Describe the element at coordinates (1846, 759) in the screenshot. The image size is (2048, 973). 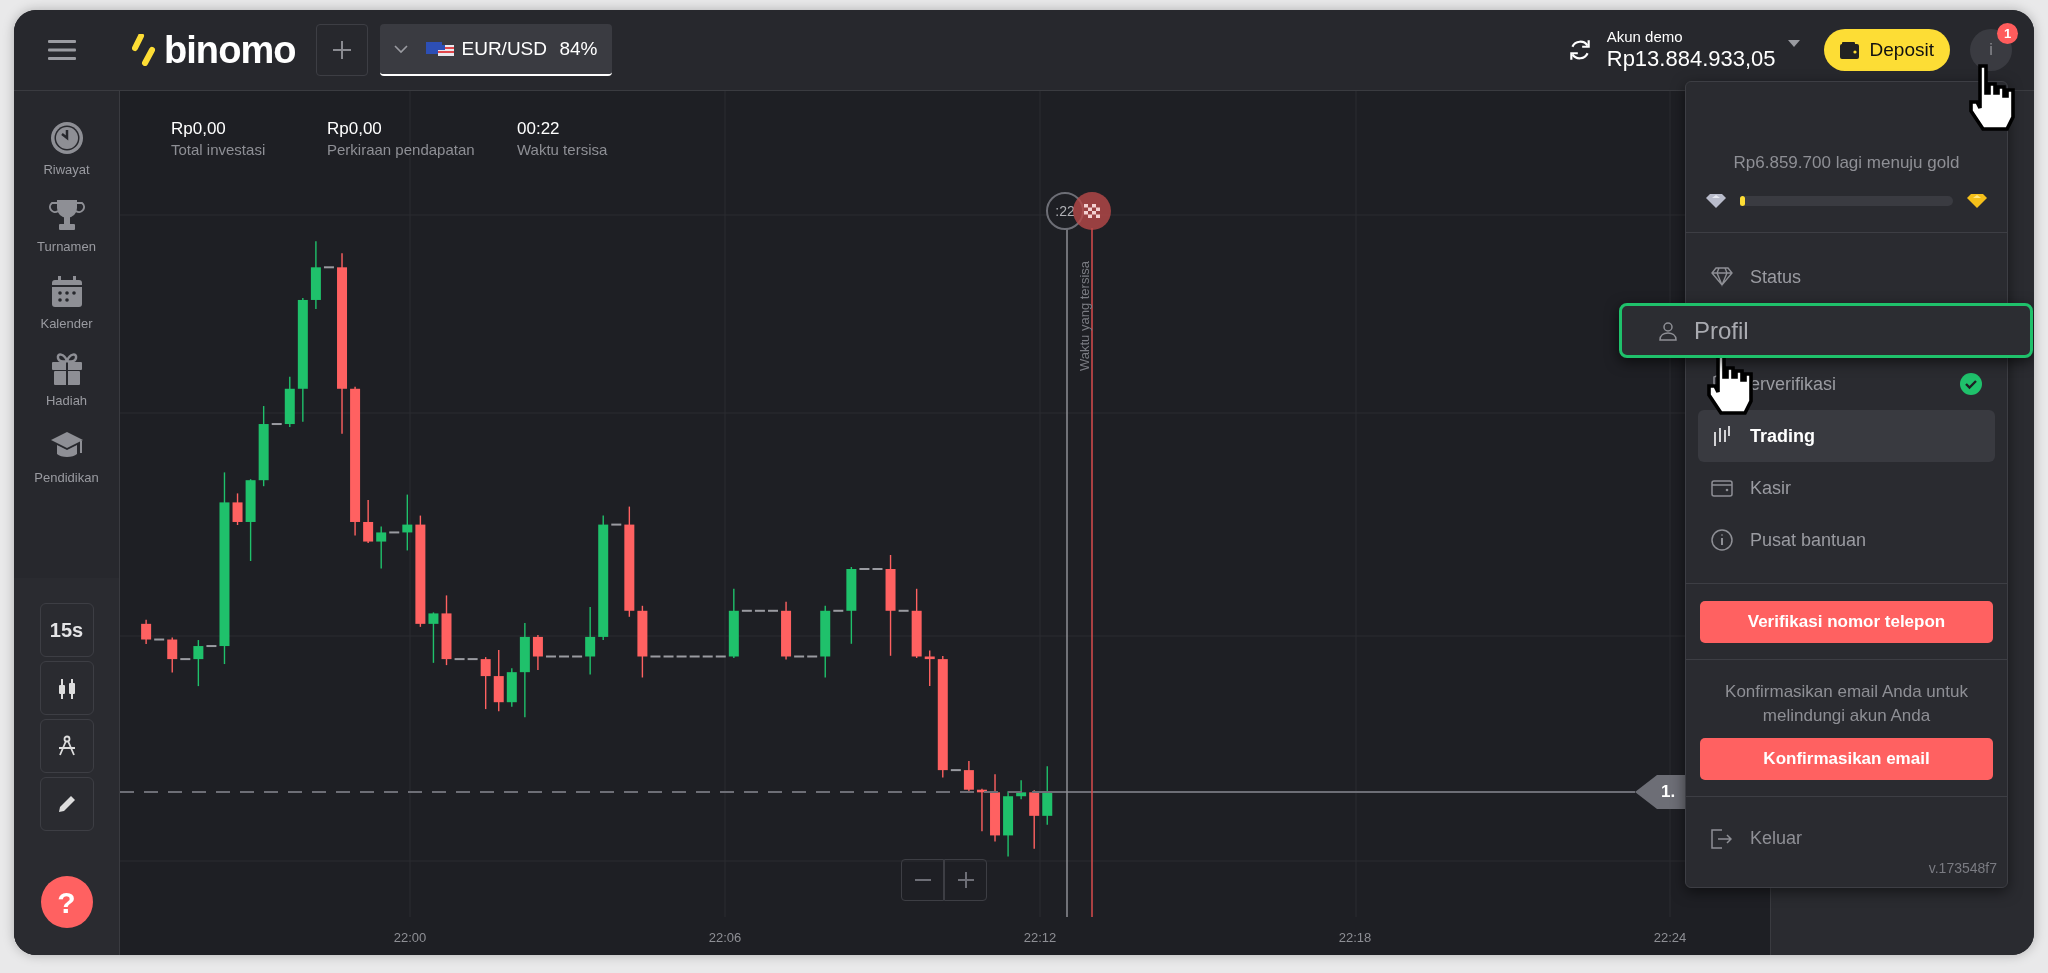
I see `confirm-email-button: Konfirmasikan email` at that location.